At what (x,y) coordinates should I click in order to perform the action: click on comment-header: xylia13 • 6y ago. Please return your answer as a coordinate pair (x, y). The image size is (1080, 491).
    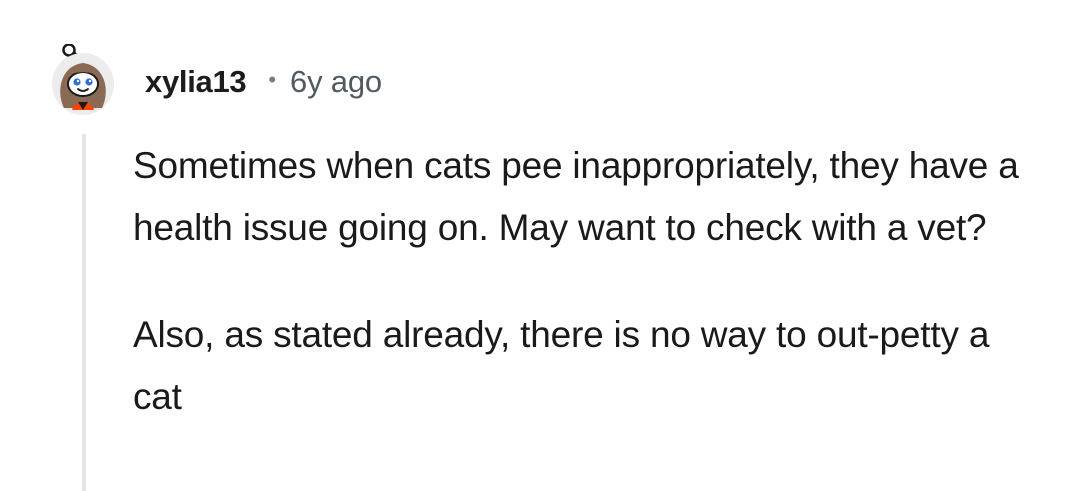
    Looking at the image, I should click on (263, 82).